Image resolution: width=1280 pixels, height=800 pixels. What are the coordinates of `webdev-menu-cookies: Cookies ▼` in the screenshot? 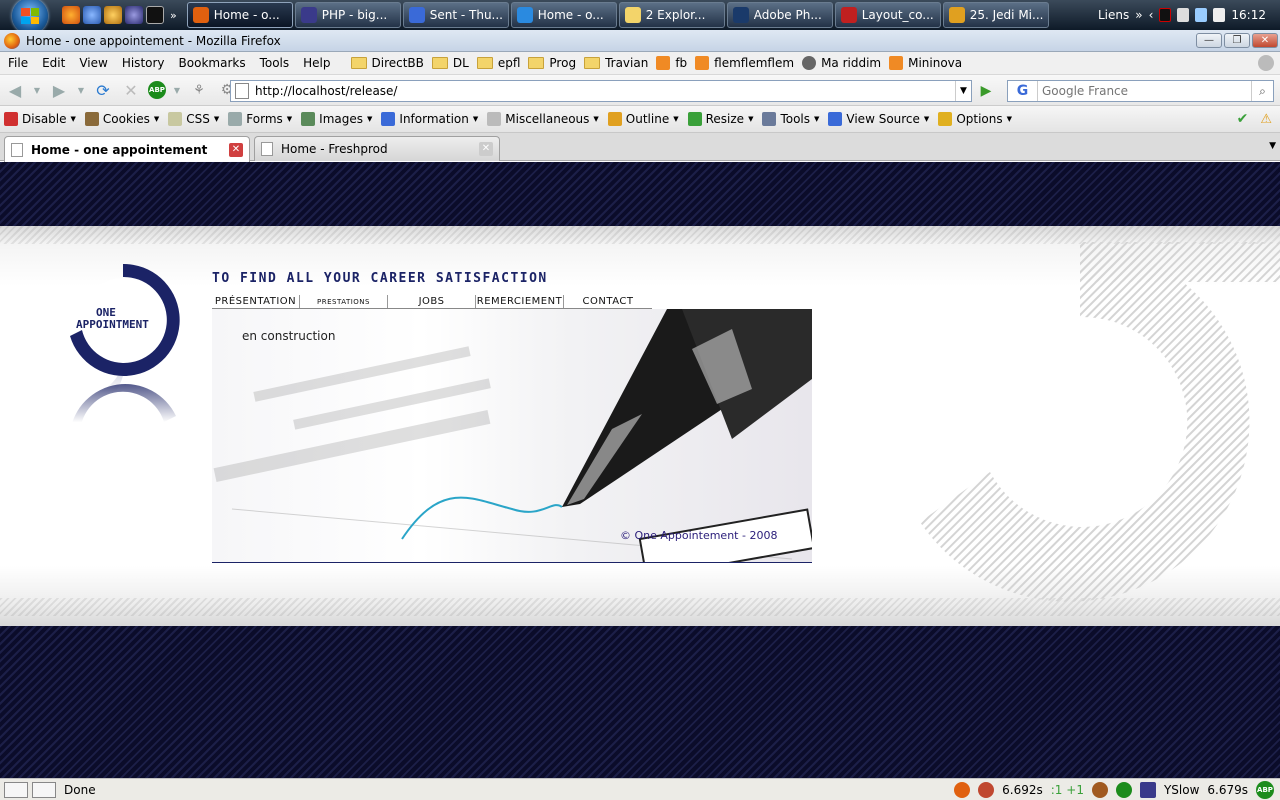 It's located at (121, 119).